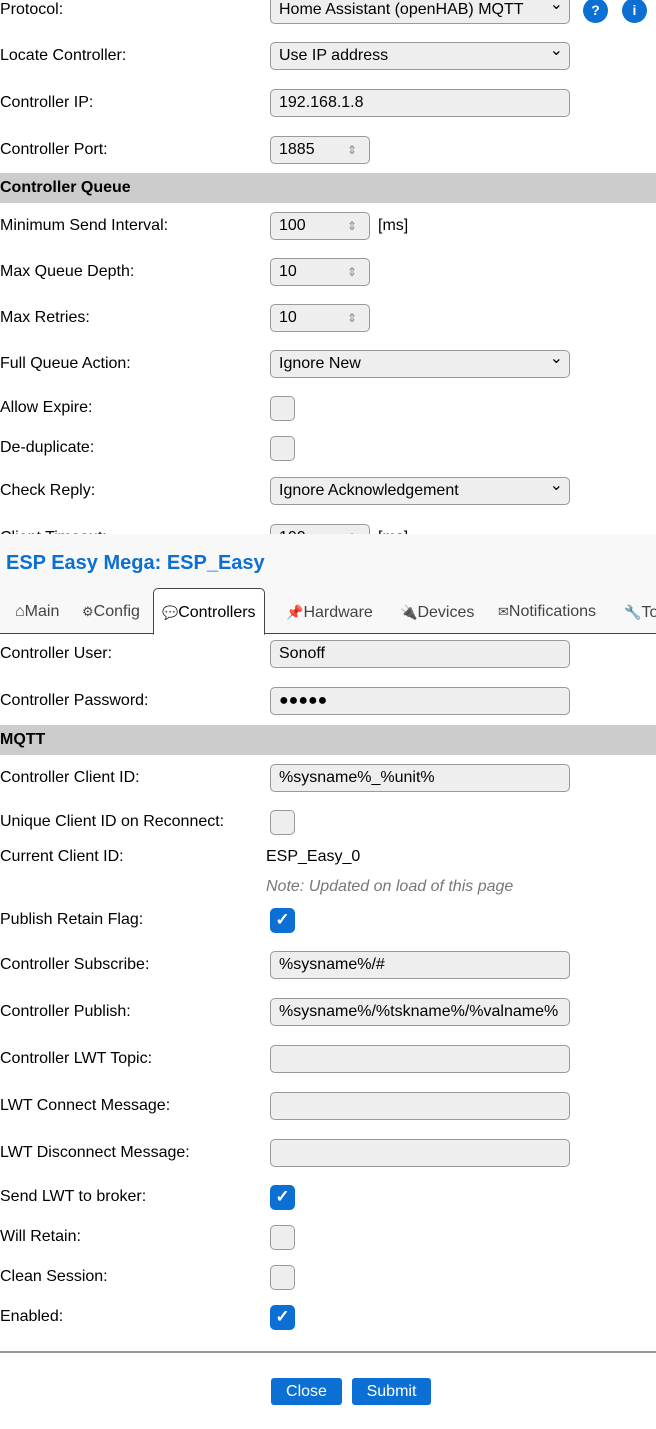  Describe the element at coordinates (306, 1391) in the screenshot. I see `close-button: Close` at that location.